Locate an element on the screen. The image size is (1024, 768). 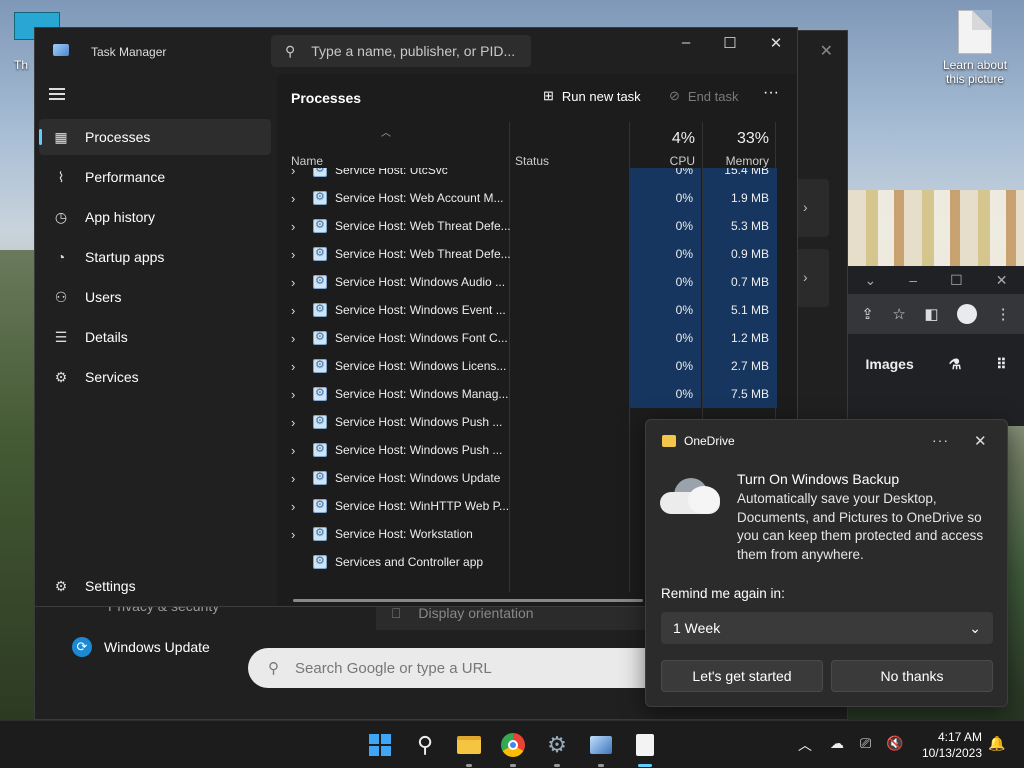
minimize-icon: – is located at coordinates (913, 280).